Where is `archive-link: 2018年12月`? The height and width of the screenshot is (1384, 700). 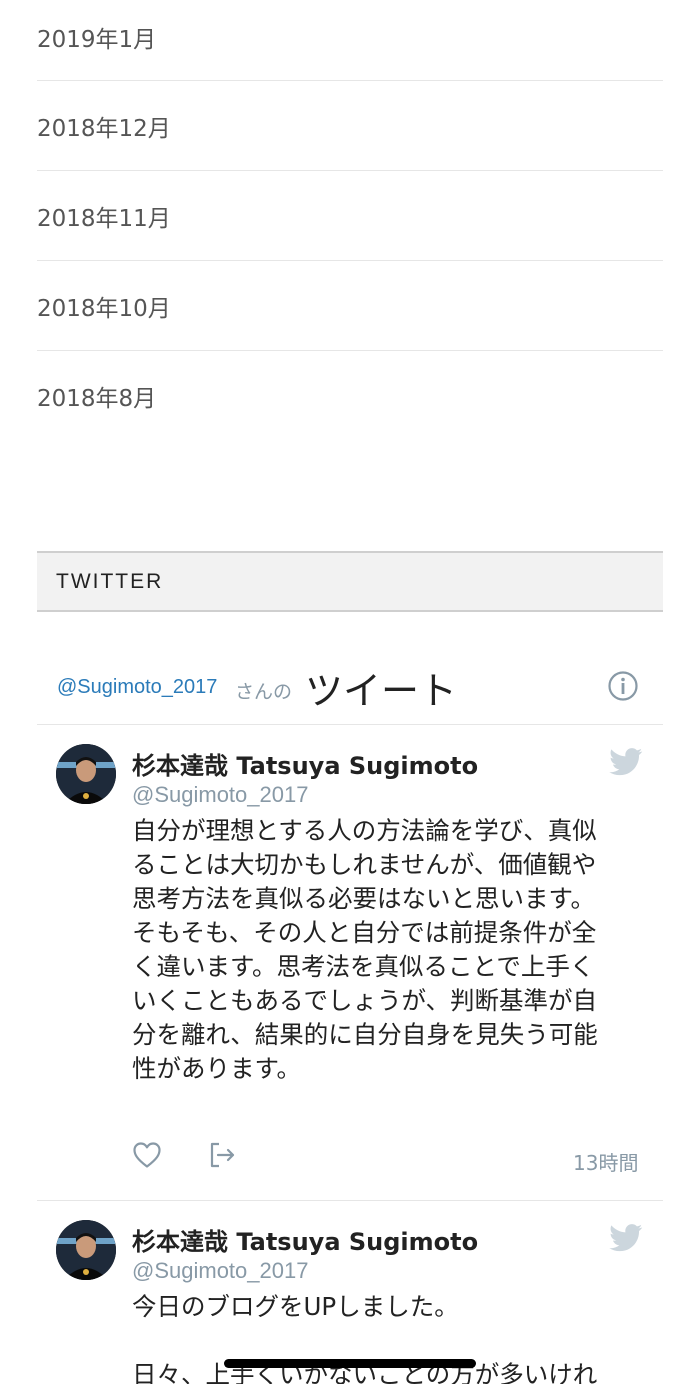
archive-link: 2018年12月 is located at coordinates (350, 126).